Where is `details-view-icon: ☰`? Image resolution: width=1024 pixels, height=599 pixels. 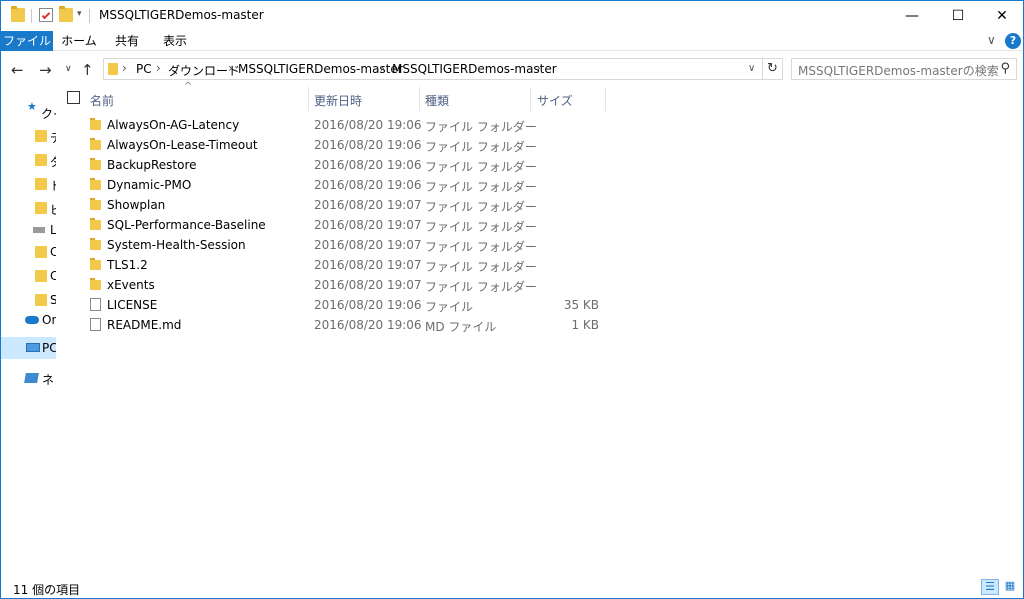 details-view-icon: ☰ is located at coordinates (990, 587).